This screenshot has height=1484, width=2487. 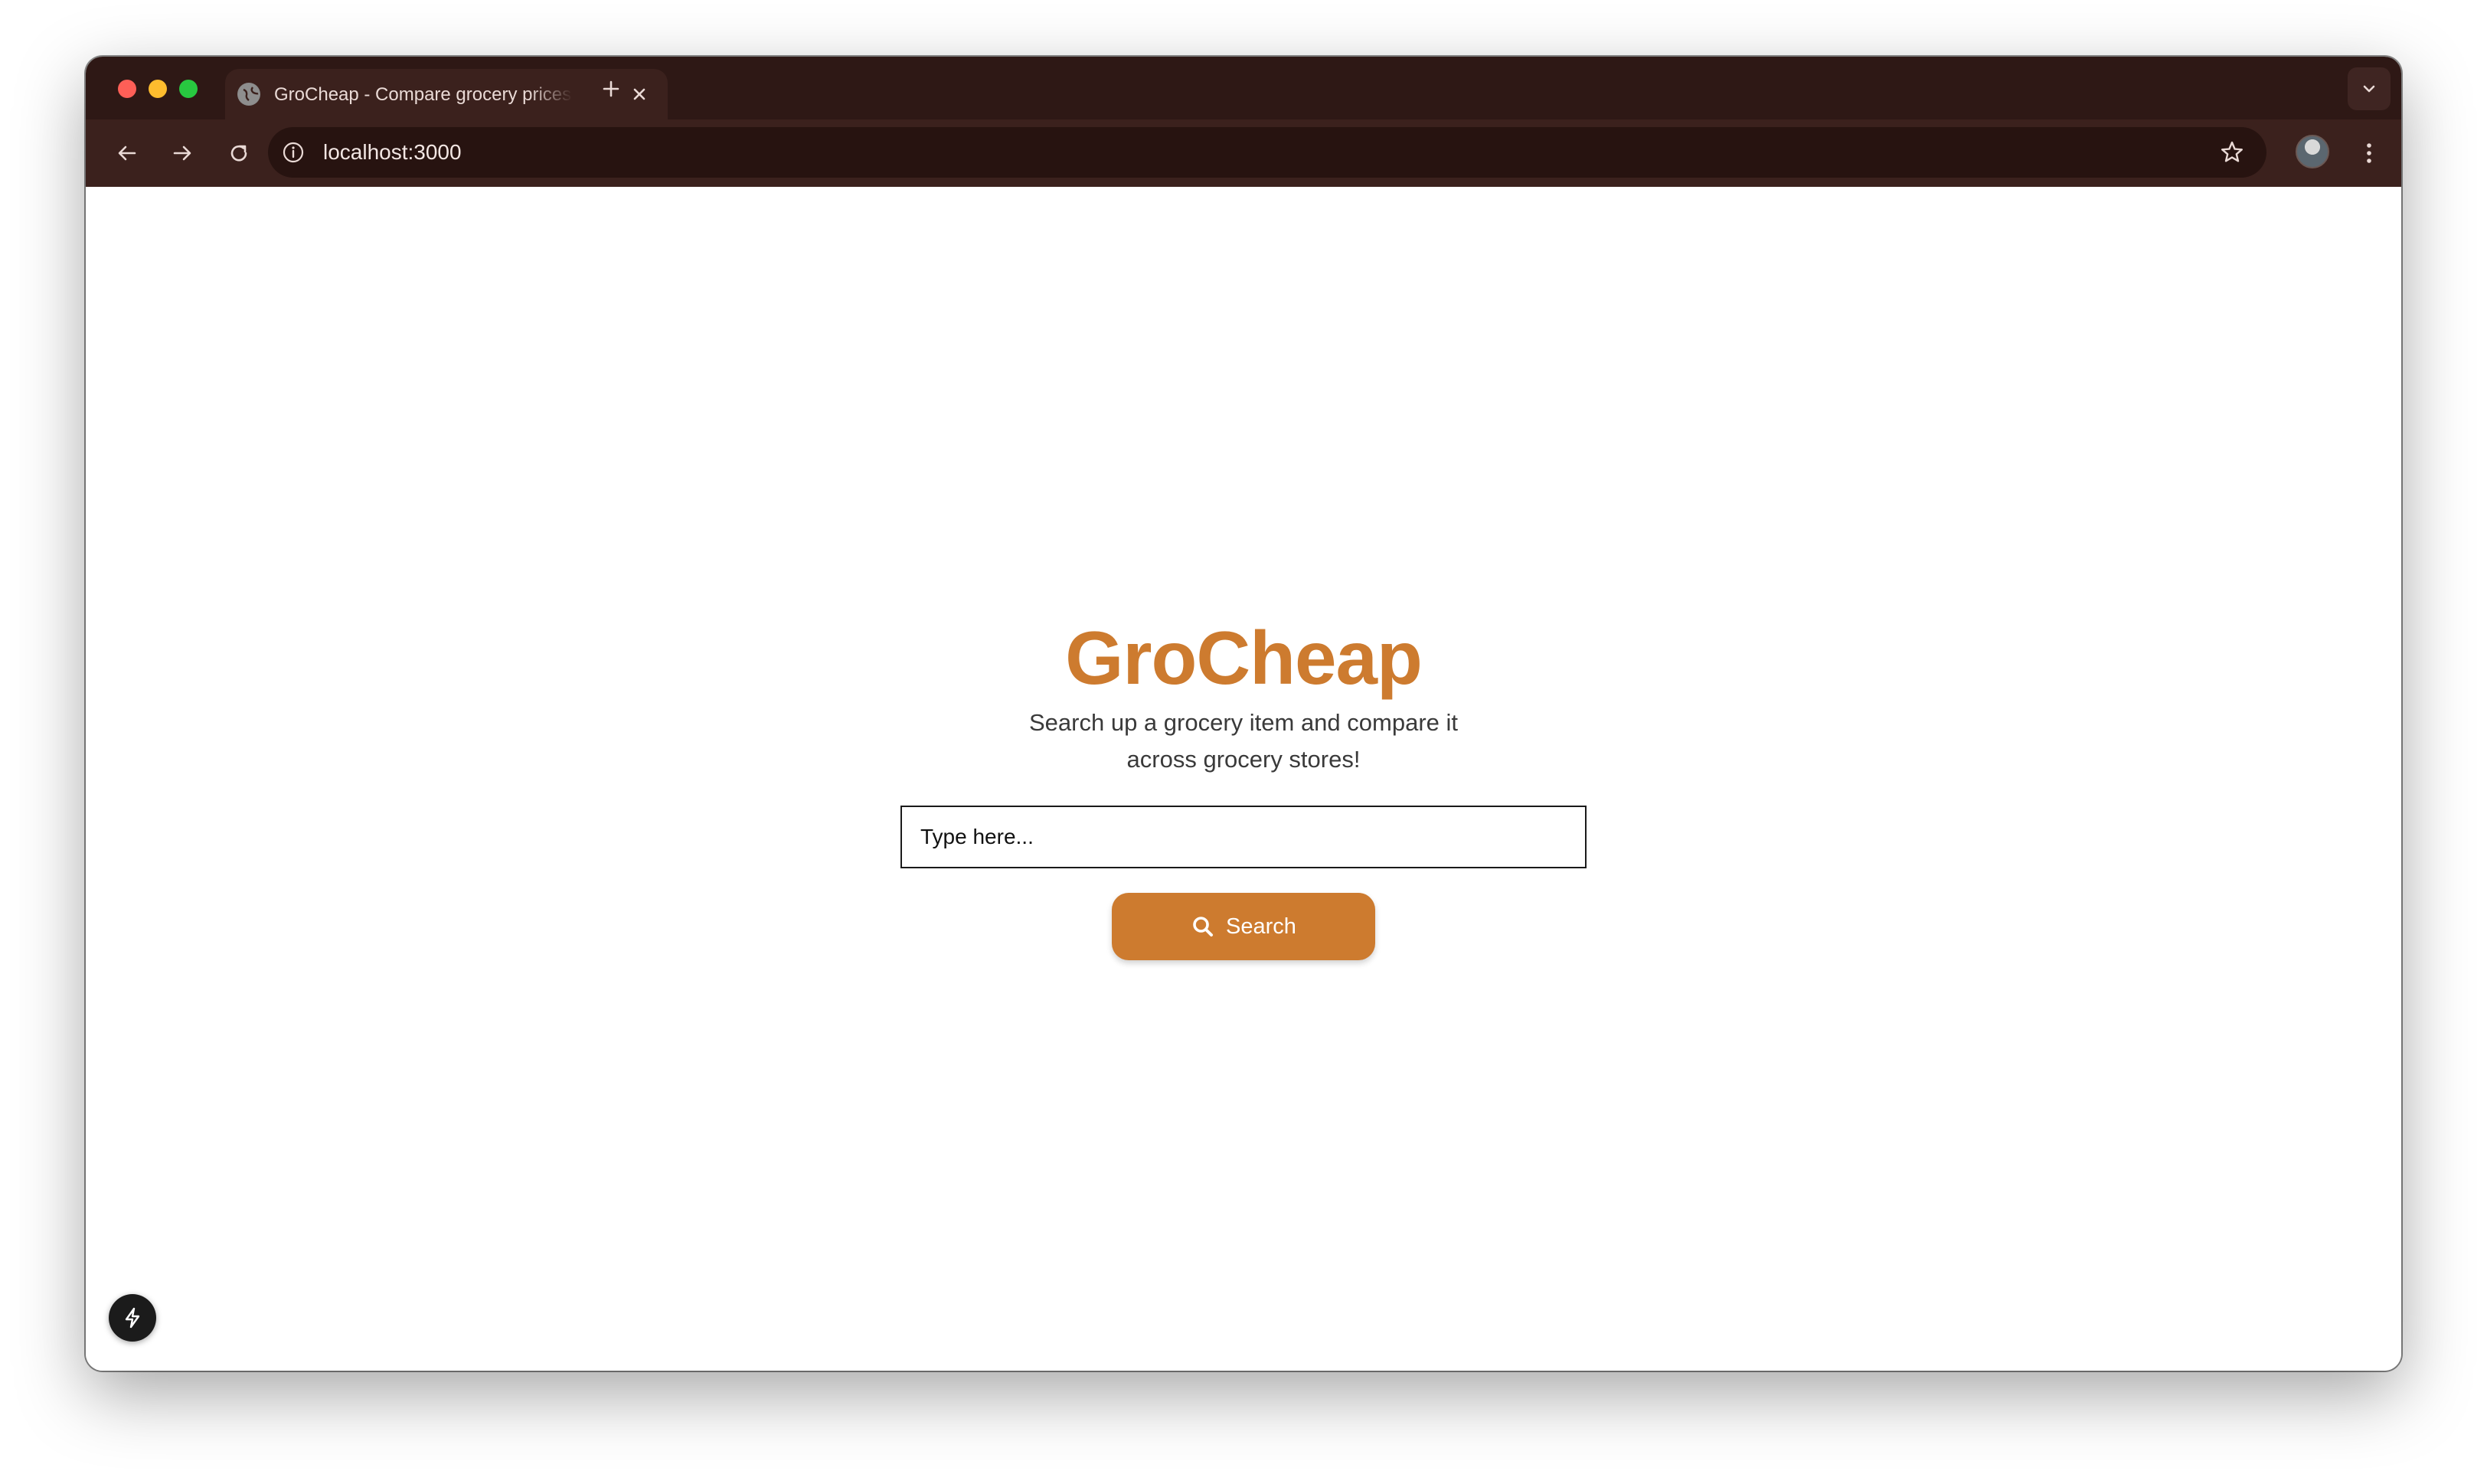 I want to click on back-button, so click(x=127, y=153).